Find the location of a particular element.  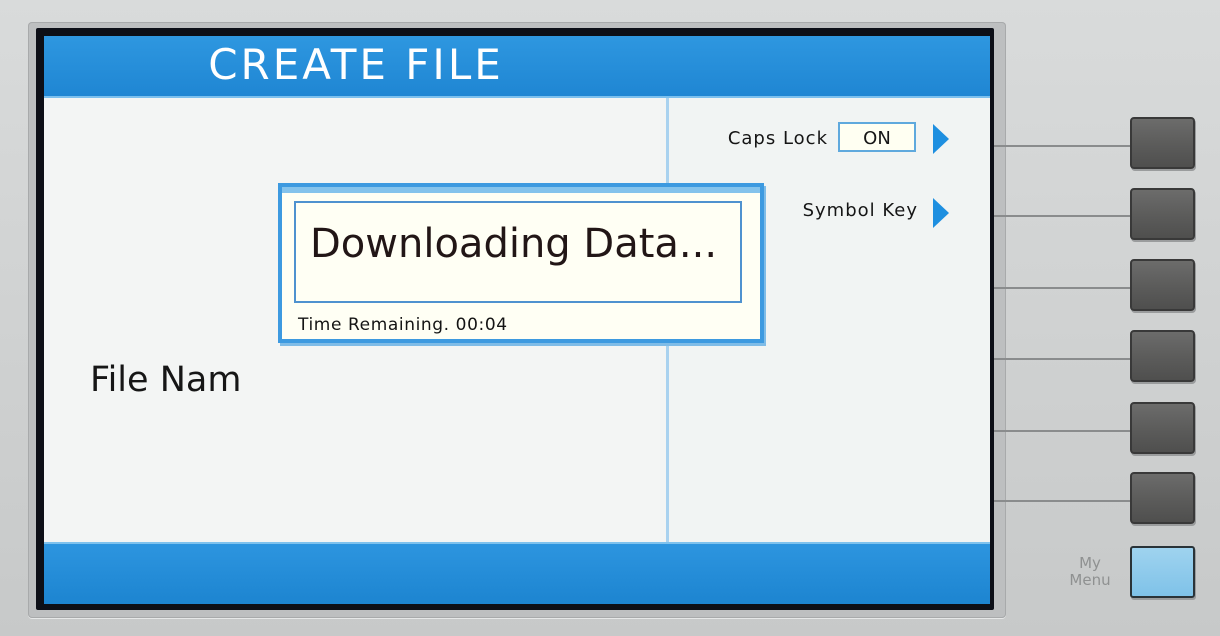

caps-lock-value: ON is located at coordinates (877, 137).